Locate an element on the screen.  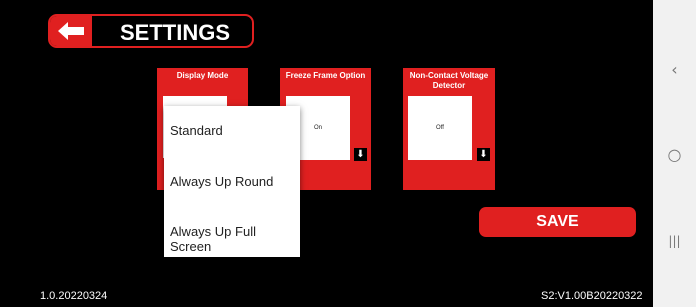
settings-header: SETTINGS is located at coordinates (151, 31).